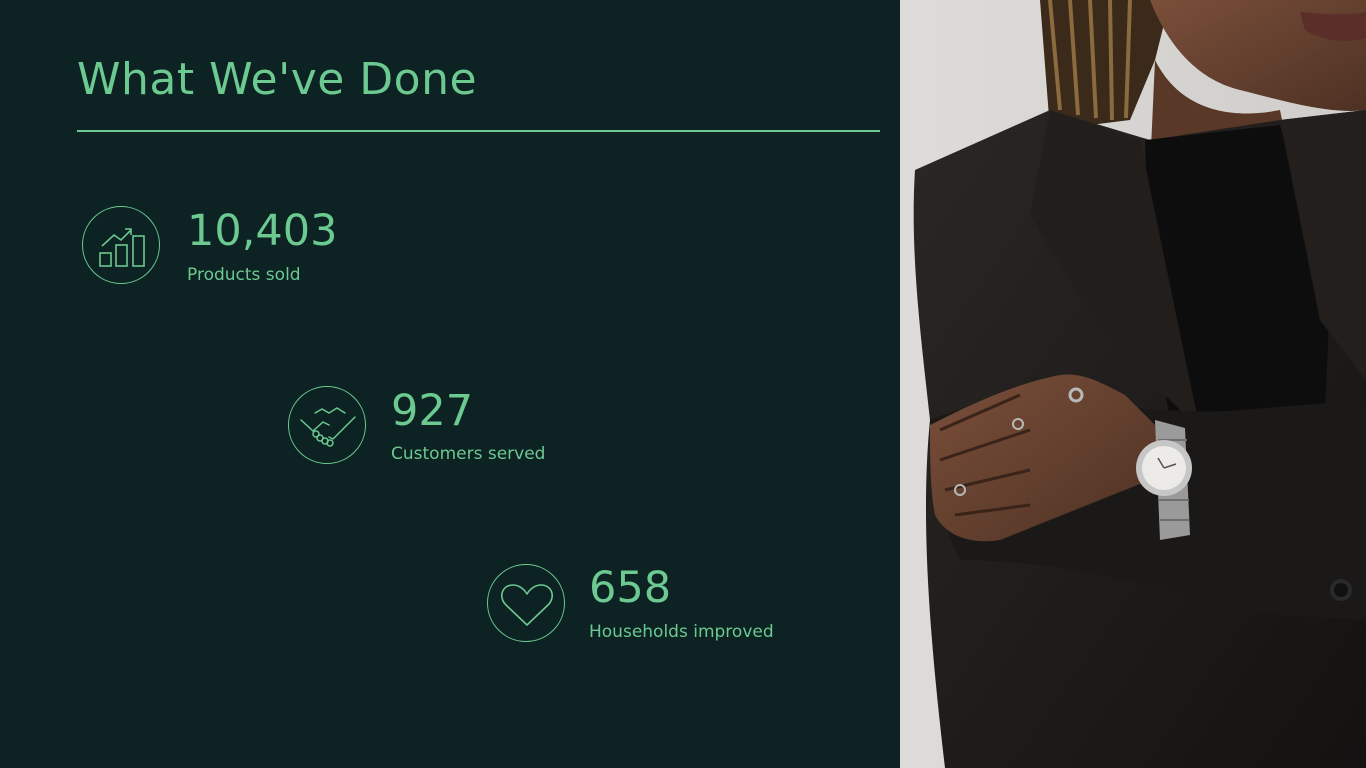  I want to click on stat-customers-served: 927 Customers served, so click(488, 428).